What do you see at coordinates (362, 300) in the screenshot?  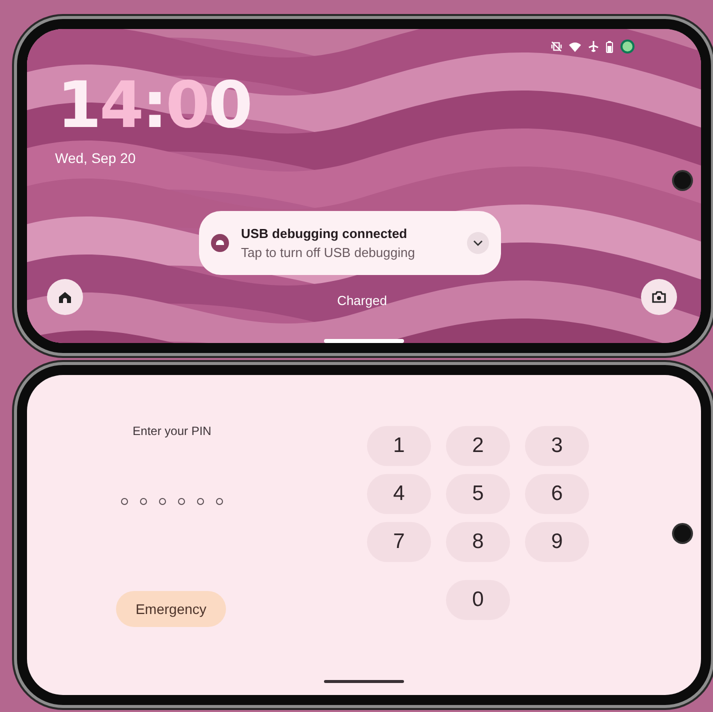 I see `charging-status: Charged` at bounding box center [362, 300].